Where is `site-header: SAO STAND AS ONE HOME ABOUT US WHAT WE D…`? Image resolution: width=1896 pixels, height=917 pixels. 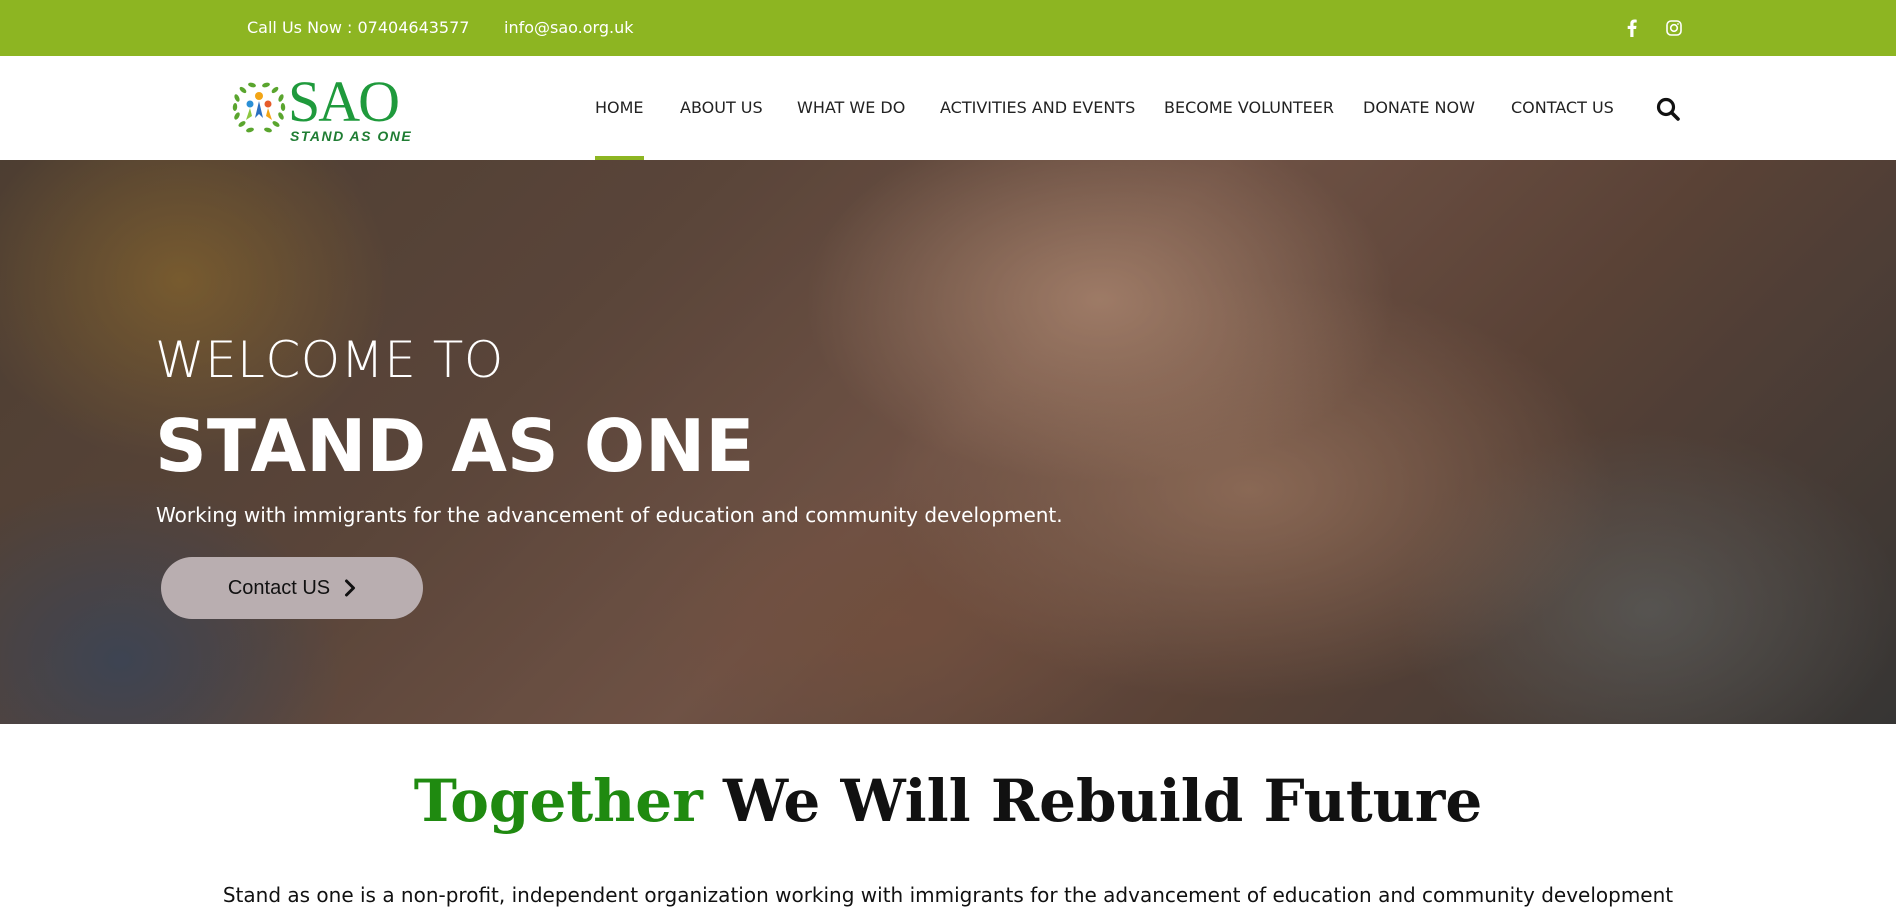 site-header: SAO STAND AS ONE HOME ABOUT US WHAT WE D… is located at coordinates (948, 108).